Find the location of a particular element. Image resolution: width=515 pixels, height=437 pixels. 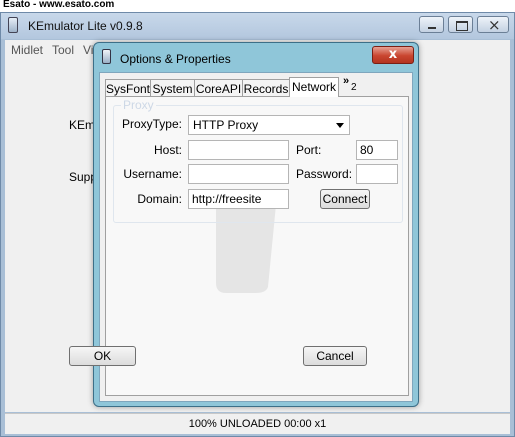

domain-input: http://freesite is located at coordinates (238, 199).